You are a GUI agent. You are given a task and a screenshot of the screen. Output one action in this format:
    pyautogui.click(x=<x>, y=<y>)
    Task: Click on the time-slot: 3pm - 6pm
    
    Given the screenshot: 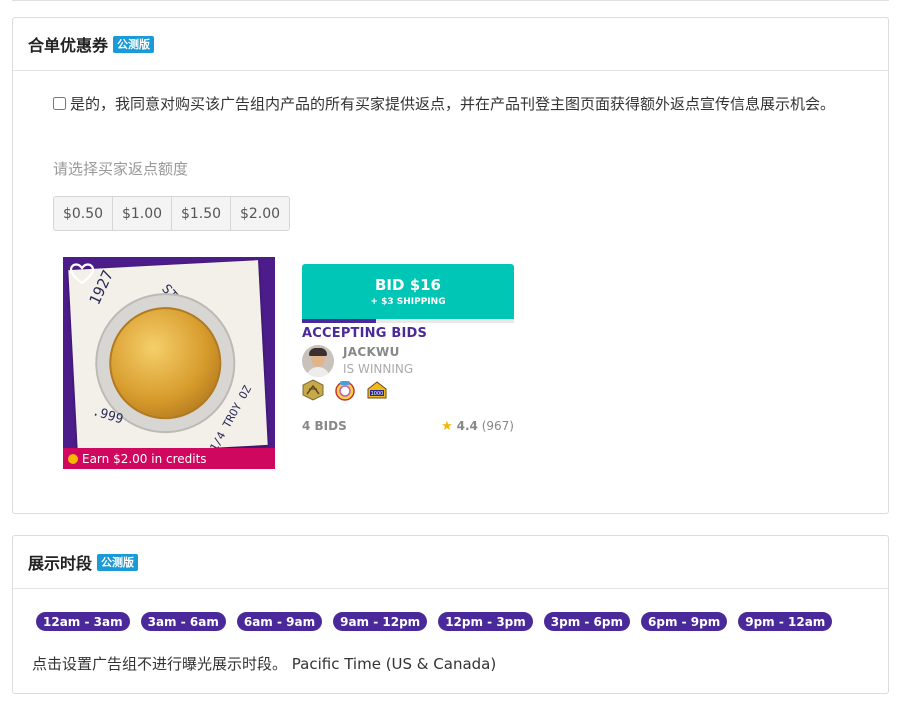 What is the action you would take?
    pyautogui.click(x=586, y=621)
    